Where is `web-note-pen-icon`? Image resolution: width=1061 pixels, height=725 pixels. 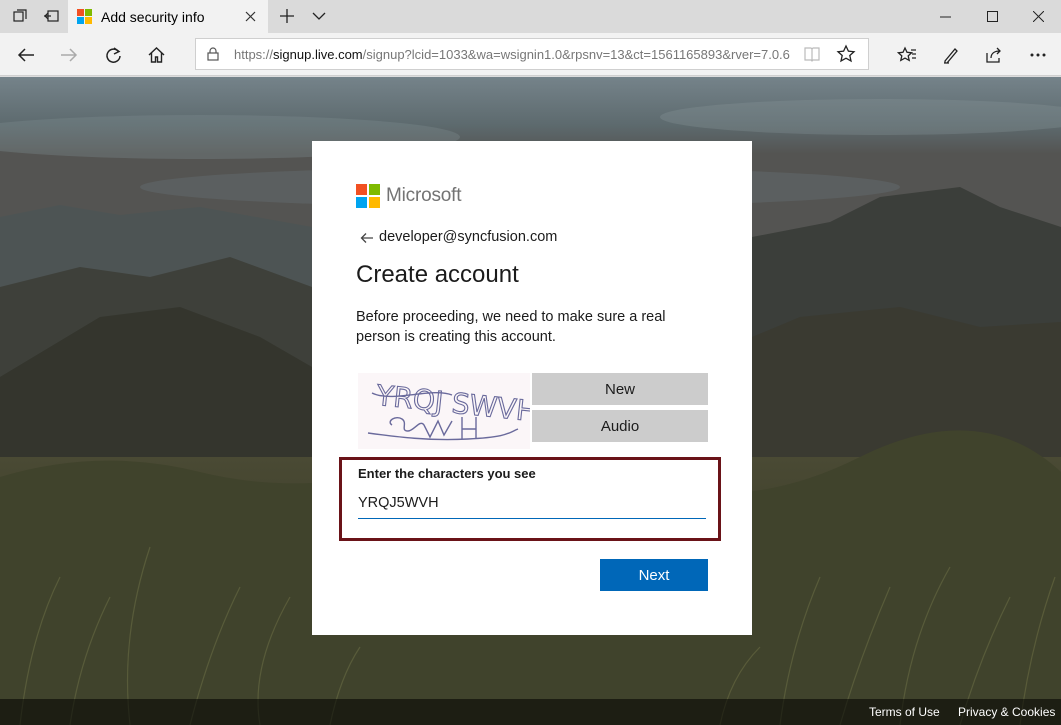
web-note-pen-icon is located at coordinates (951, 55).